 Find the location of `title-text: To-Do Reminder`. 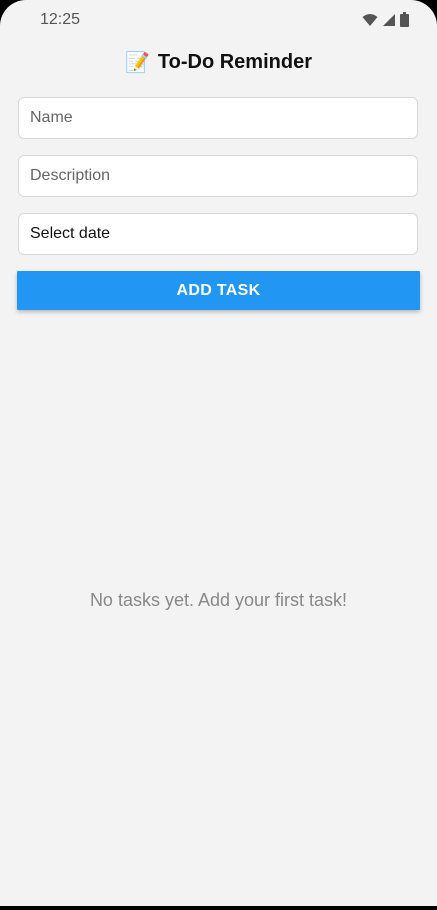

title-text: To-Do Reminder is located at coordinates (234, 61).